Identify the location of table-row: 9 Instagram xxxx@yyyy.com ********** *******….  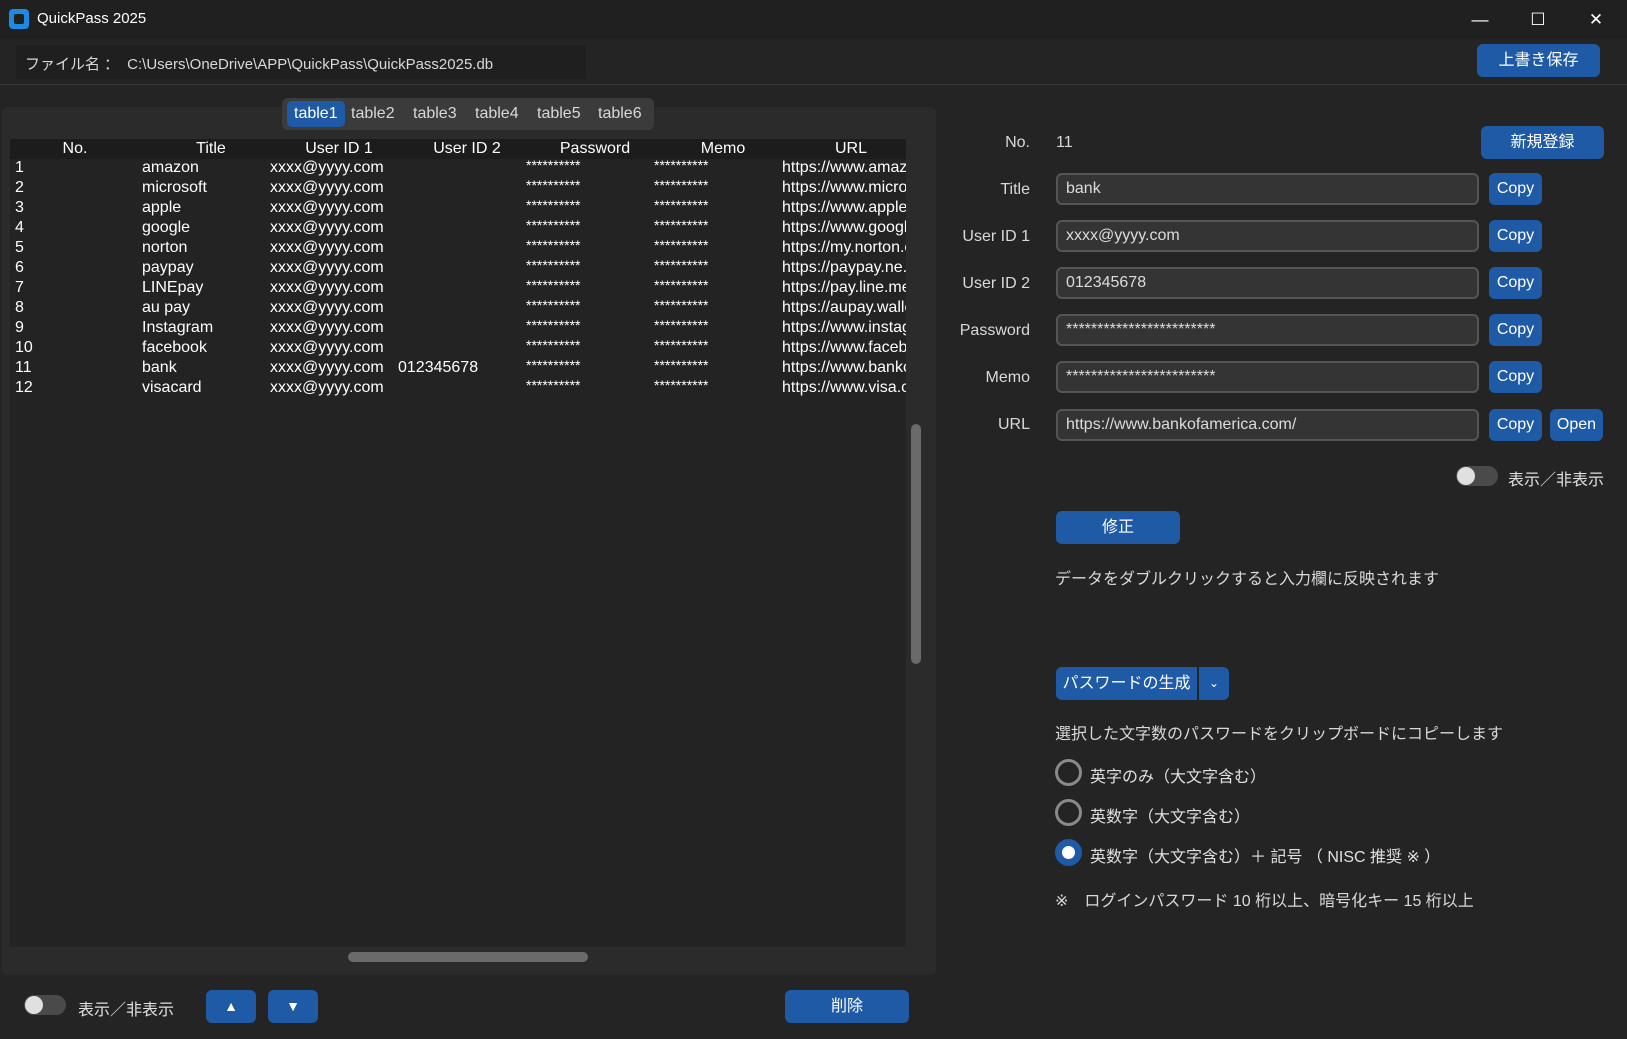
(458, 328).